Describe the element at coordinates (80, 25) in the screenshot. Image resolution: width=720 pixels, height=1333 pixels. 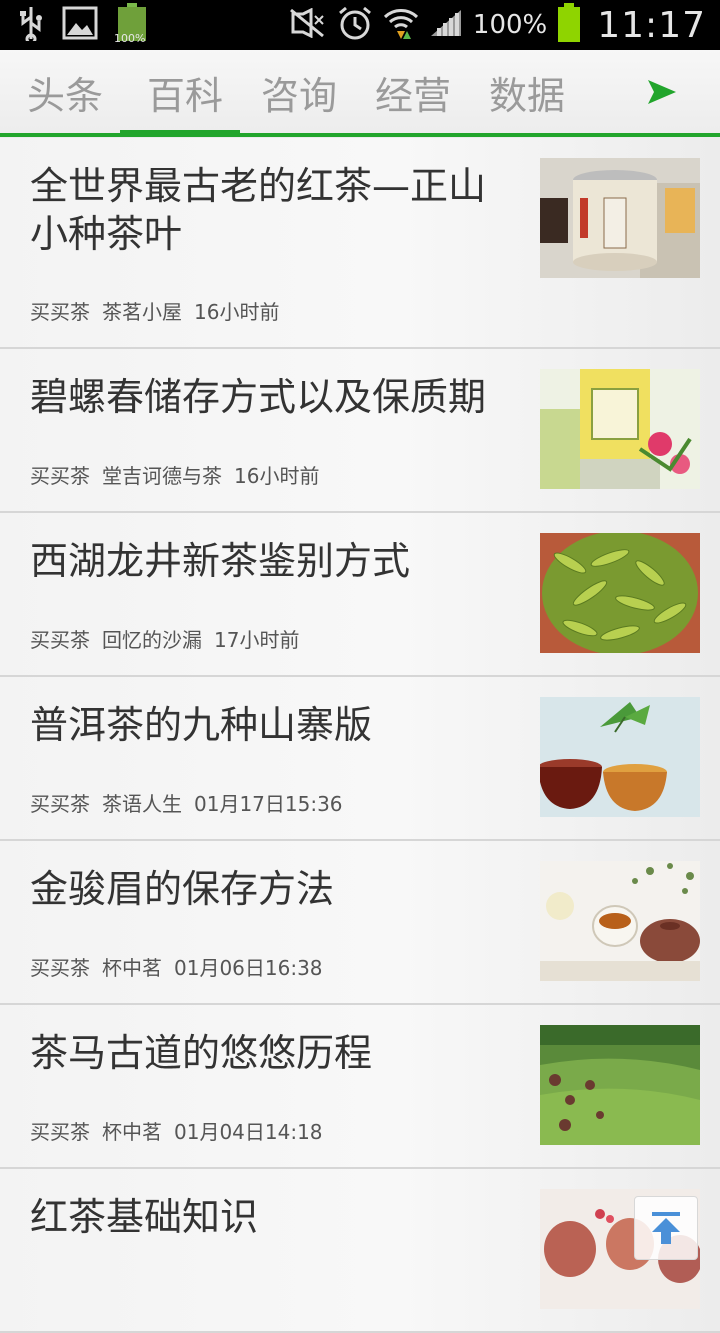
I see `gallery-icon` at that location.